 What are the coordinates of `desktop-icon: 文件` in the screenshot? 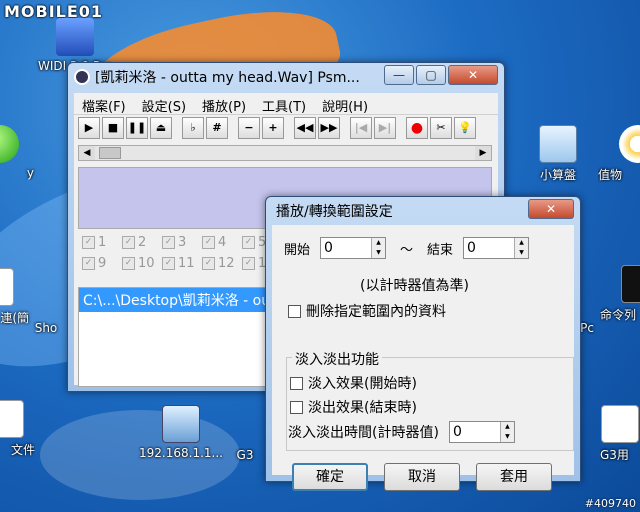 It's located at (17, 429).